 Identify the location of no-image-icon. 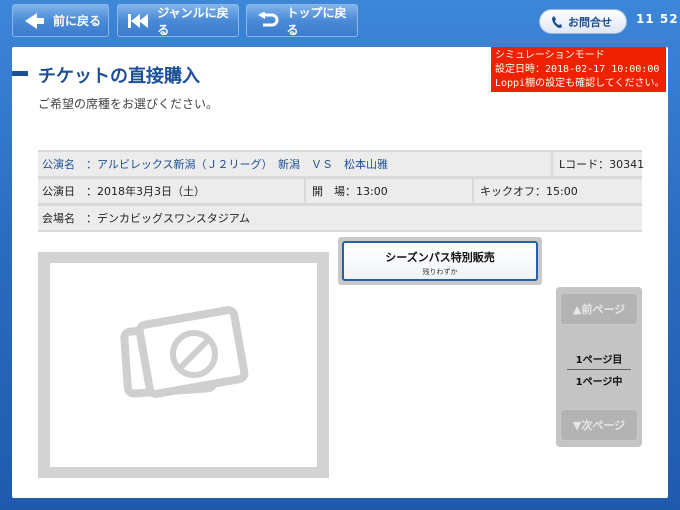
(184, 352).